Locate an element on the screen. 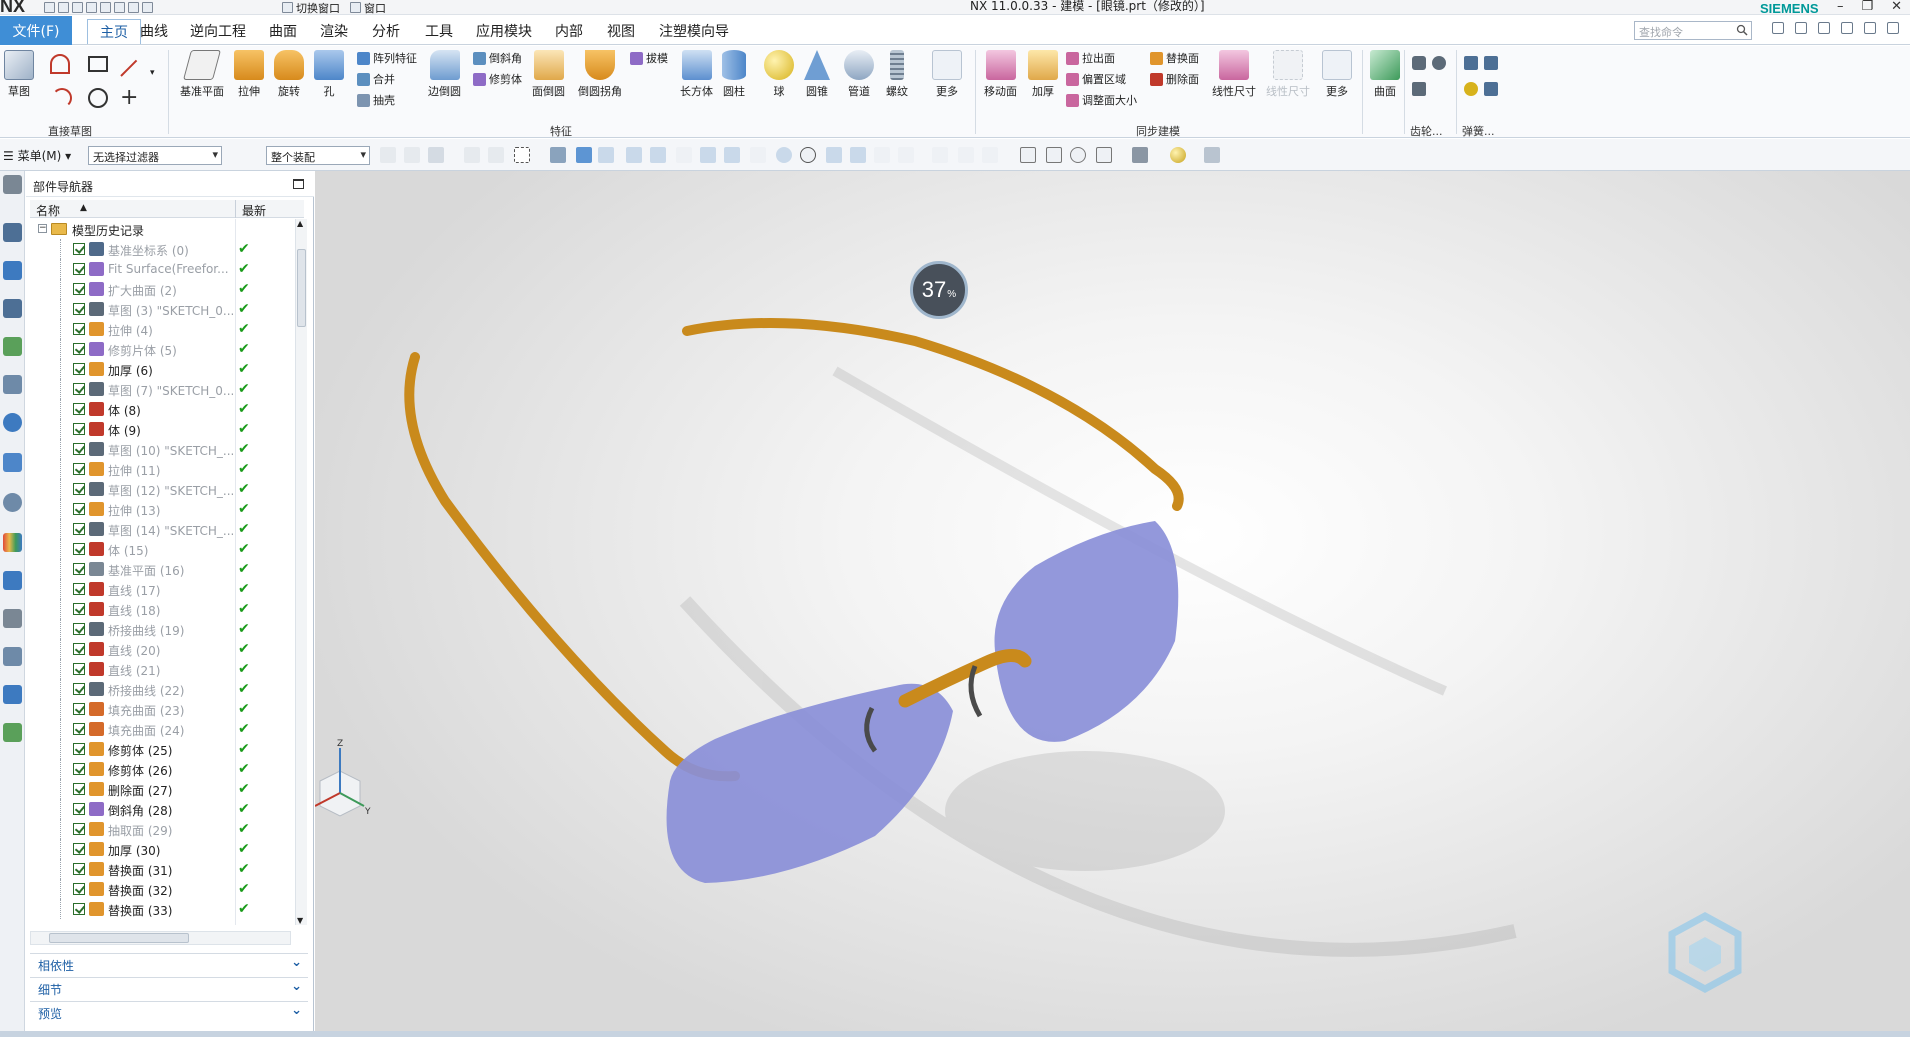 The image size is (1910, 1037). navigator-horizontal-scrollbar is located at coordinates (160, 938).